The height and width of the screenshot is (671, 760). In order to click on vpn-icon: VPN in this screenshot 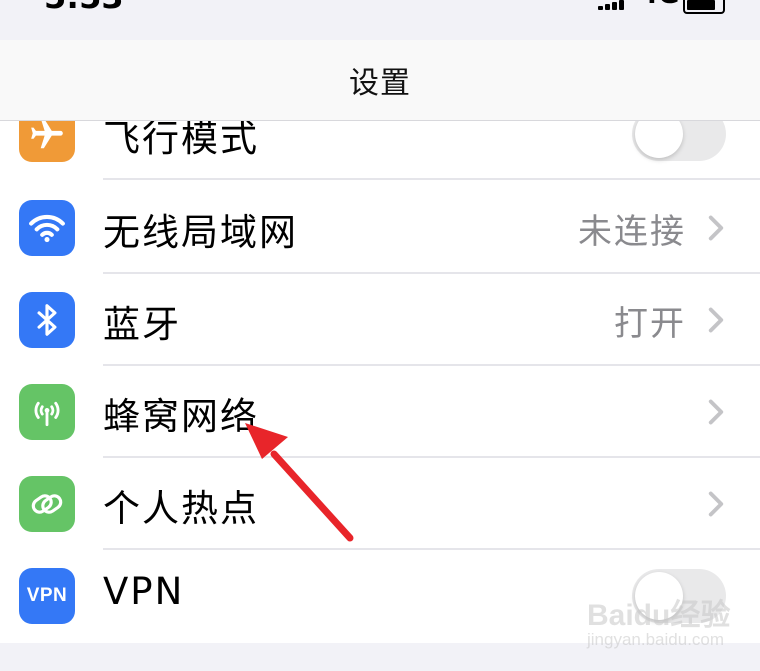, I will do `click(47, 596)`.